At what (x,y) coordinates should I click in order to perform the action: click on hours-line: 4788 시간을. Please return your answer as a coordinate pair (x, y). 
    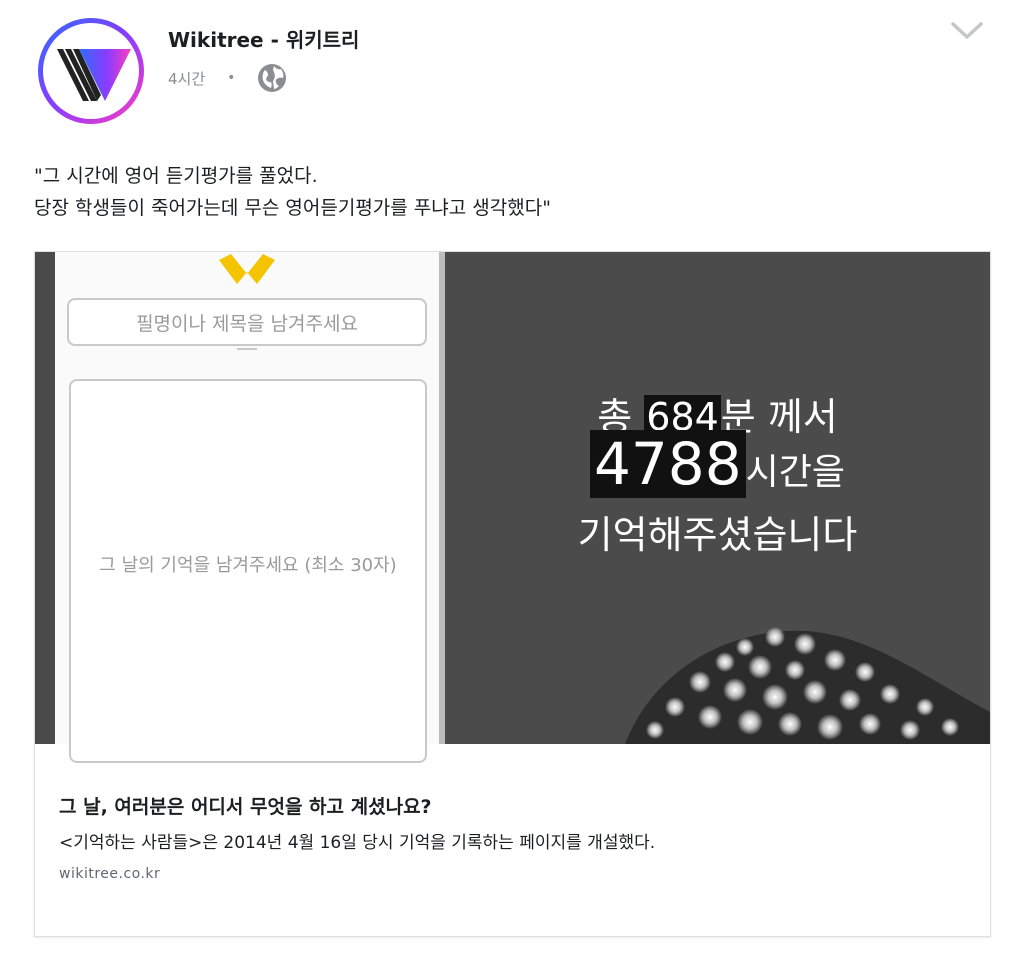
    Looking at the image, I should click on (717, 464).